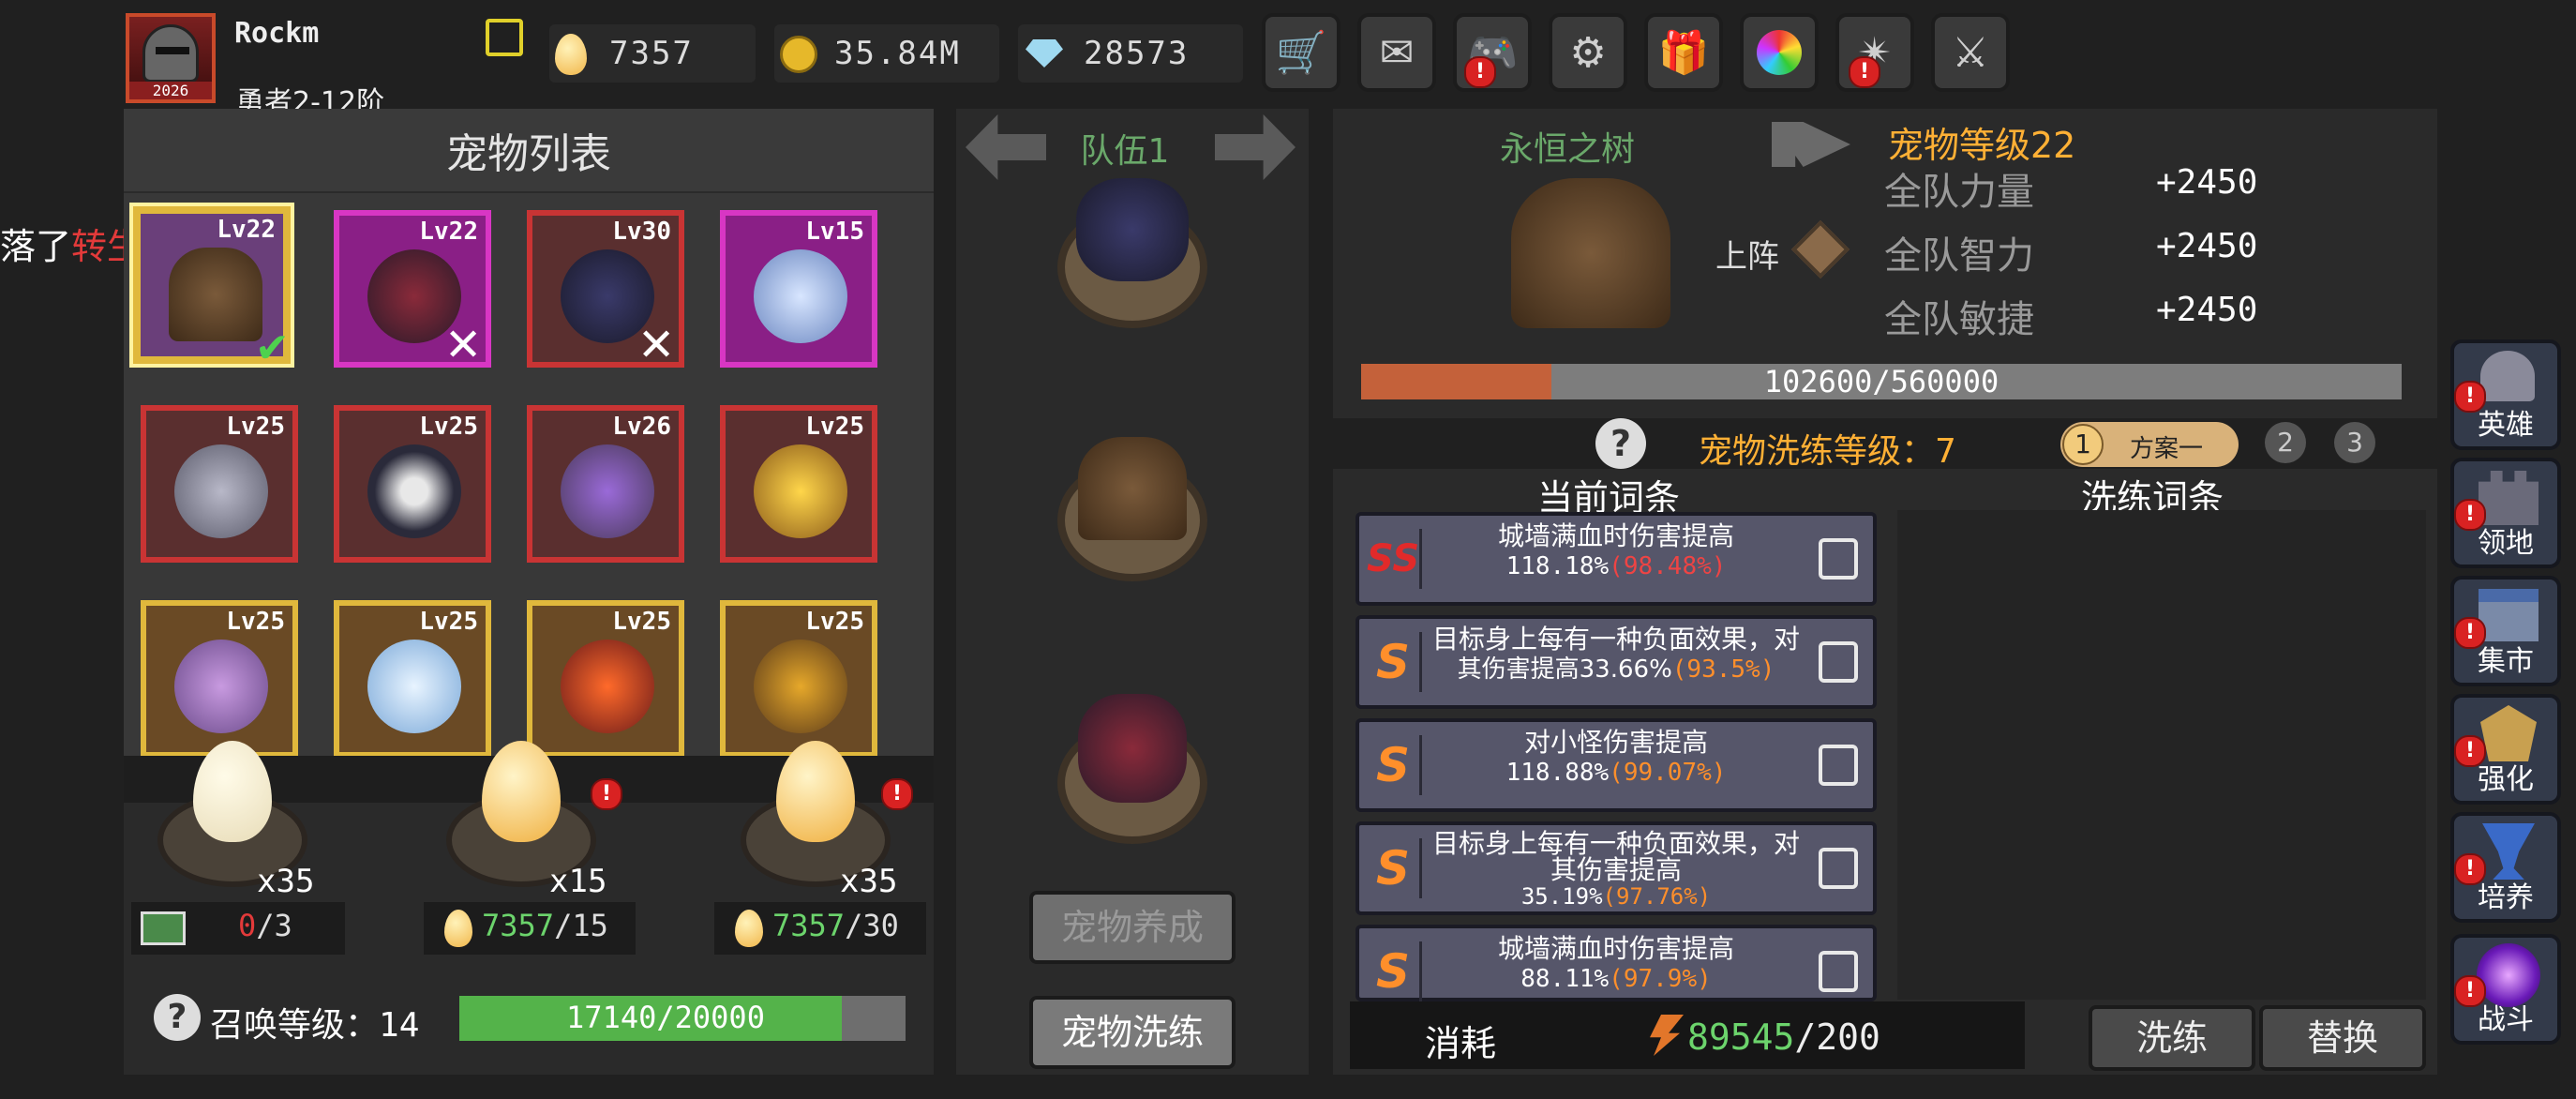 The height and width of the screenshot is (1099, 2576). What do you see at coordinates (1959, 319) in the screenshot?
I see `stat-label: 全队敏捷` at bounding box center [1959, 319].